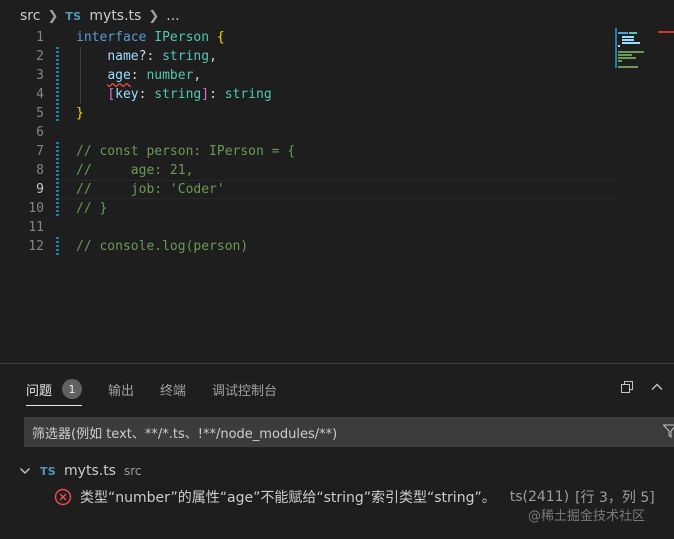 The width and height of the screenshot is (674, 539). What do you see at coordinates (25, 142) in the screenshot?
I see `line-number-gutter: 1 2 3 4 5 6 7 8 9 10 11 12` at bounding box center [25, 142].